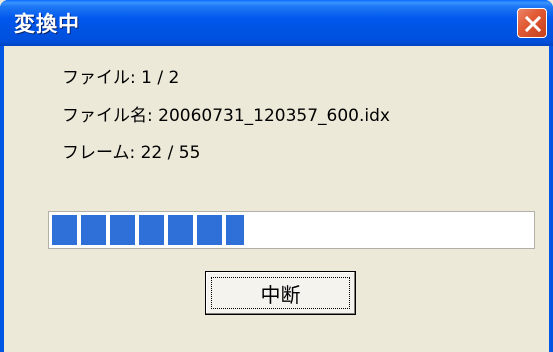 The height and width of the screenshot is (352, 553). I want to click on close-button, so click(532, 23).